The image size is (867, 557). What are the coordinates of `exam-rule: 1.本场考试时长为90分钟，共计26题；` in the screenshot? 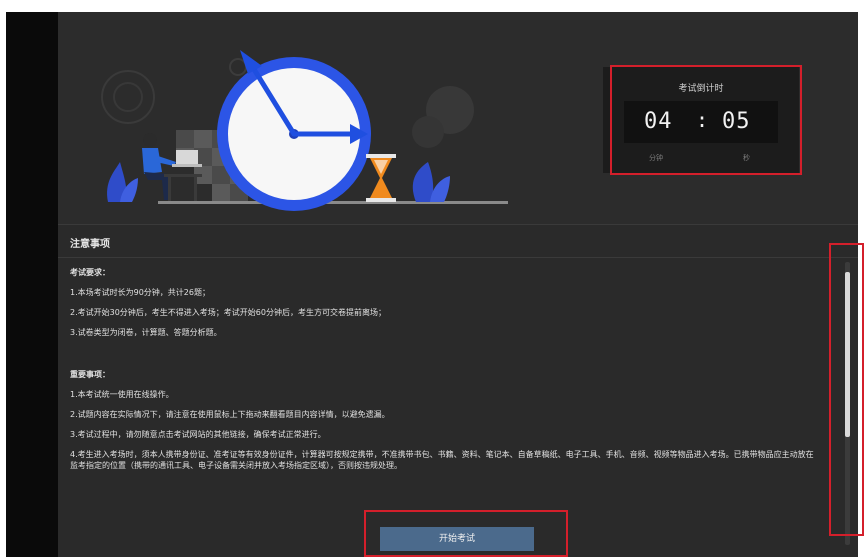 It's located at (140, 292).